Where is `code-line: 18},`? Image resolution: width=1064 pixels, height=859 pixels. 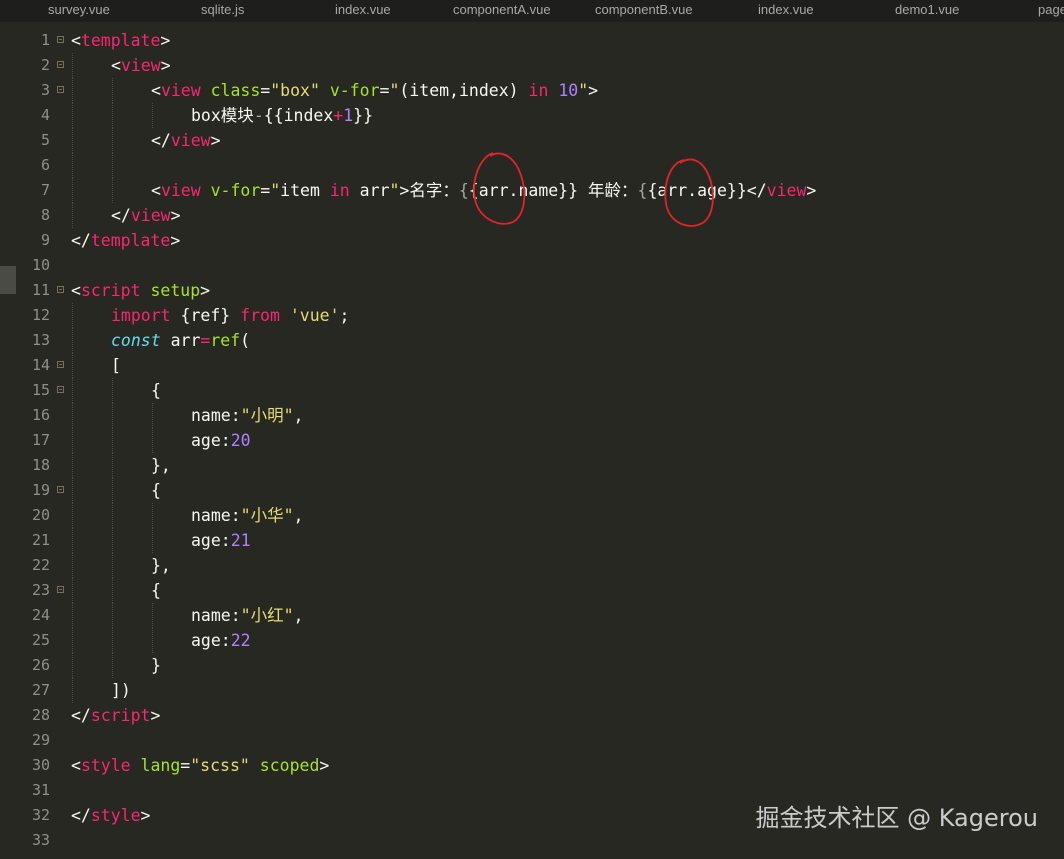
code-line: 18}, is located at coordinates (532, 465).